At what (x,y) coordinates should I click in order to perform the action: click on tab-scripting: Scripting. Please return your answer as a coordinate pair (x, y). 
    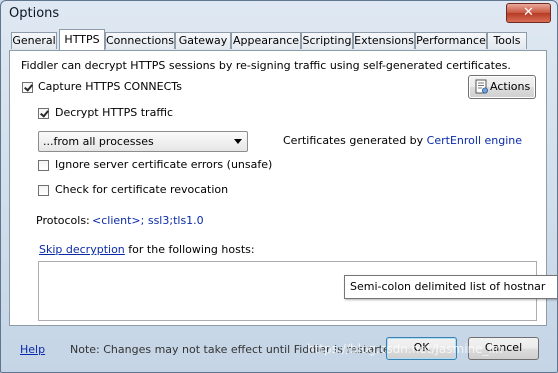
    Looking at the image, I should click on (327, 40).